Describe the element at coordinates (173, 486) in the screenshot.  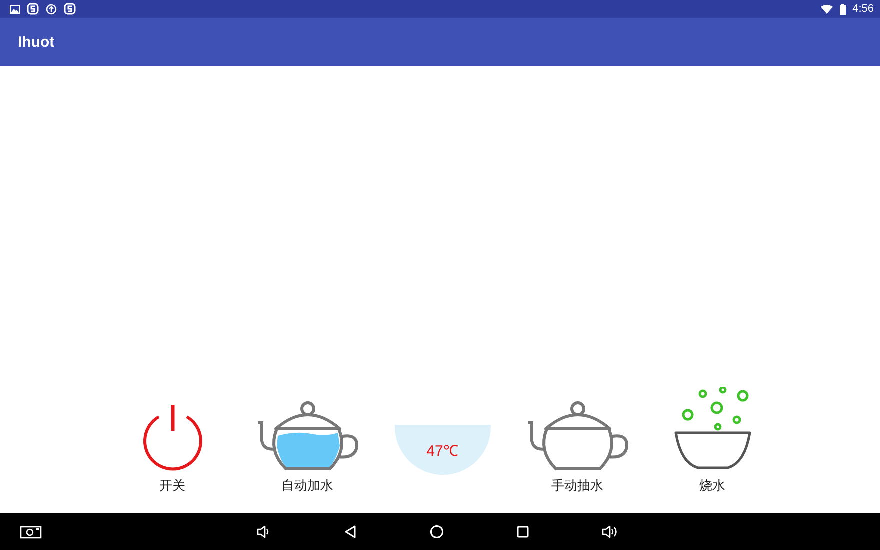
I see `control-label: 开关` at that location.